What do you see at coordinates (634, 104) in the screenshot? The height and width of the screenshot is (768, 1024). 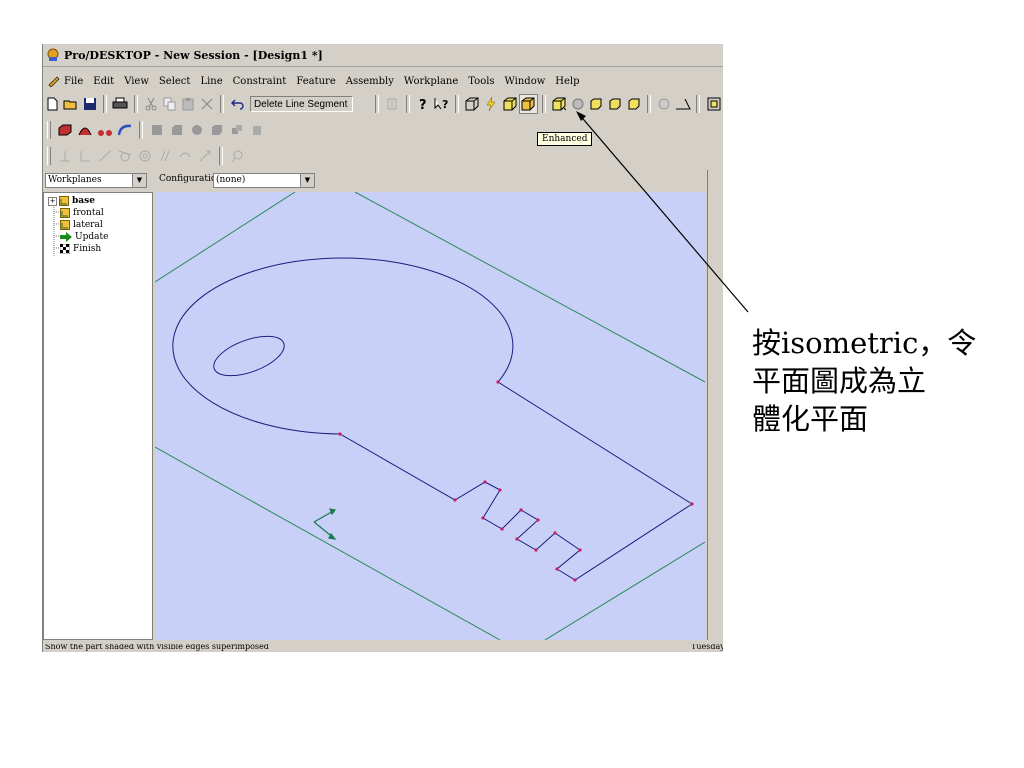 I see `view-side-button` at bounding box center [634, 104].